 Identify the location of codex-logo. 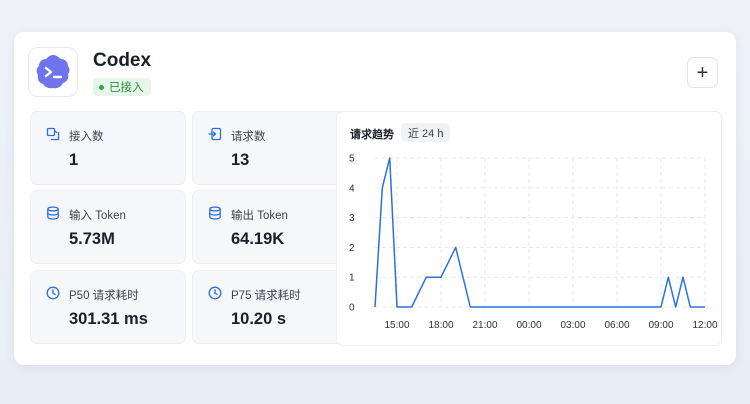
(53, 72).